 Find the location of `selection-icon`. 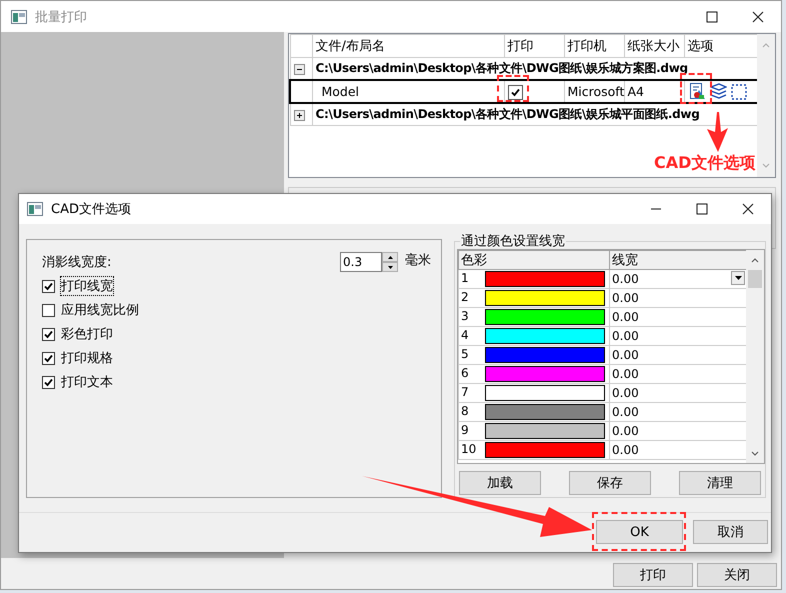

selection-icon is located at coordinates (738, 92).